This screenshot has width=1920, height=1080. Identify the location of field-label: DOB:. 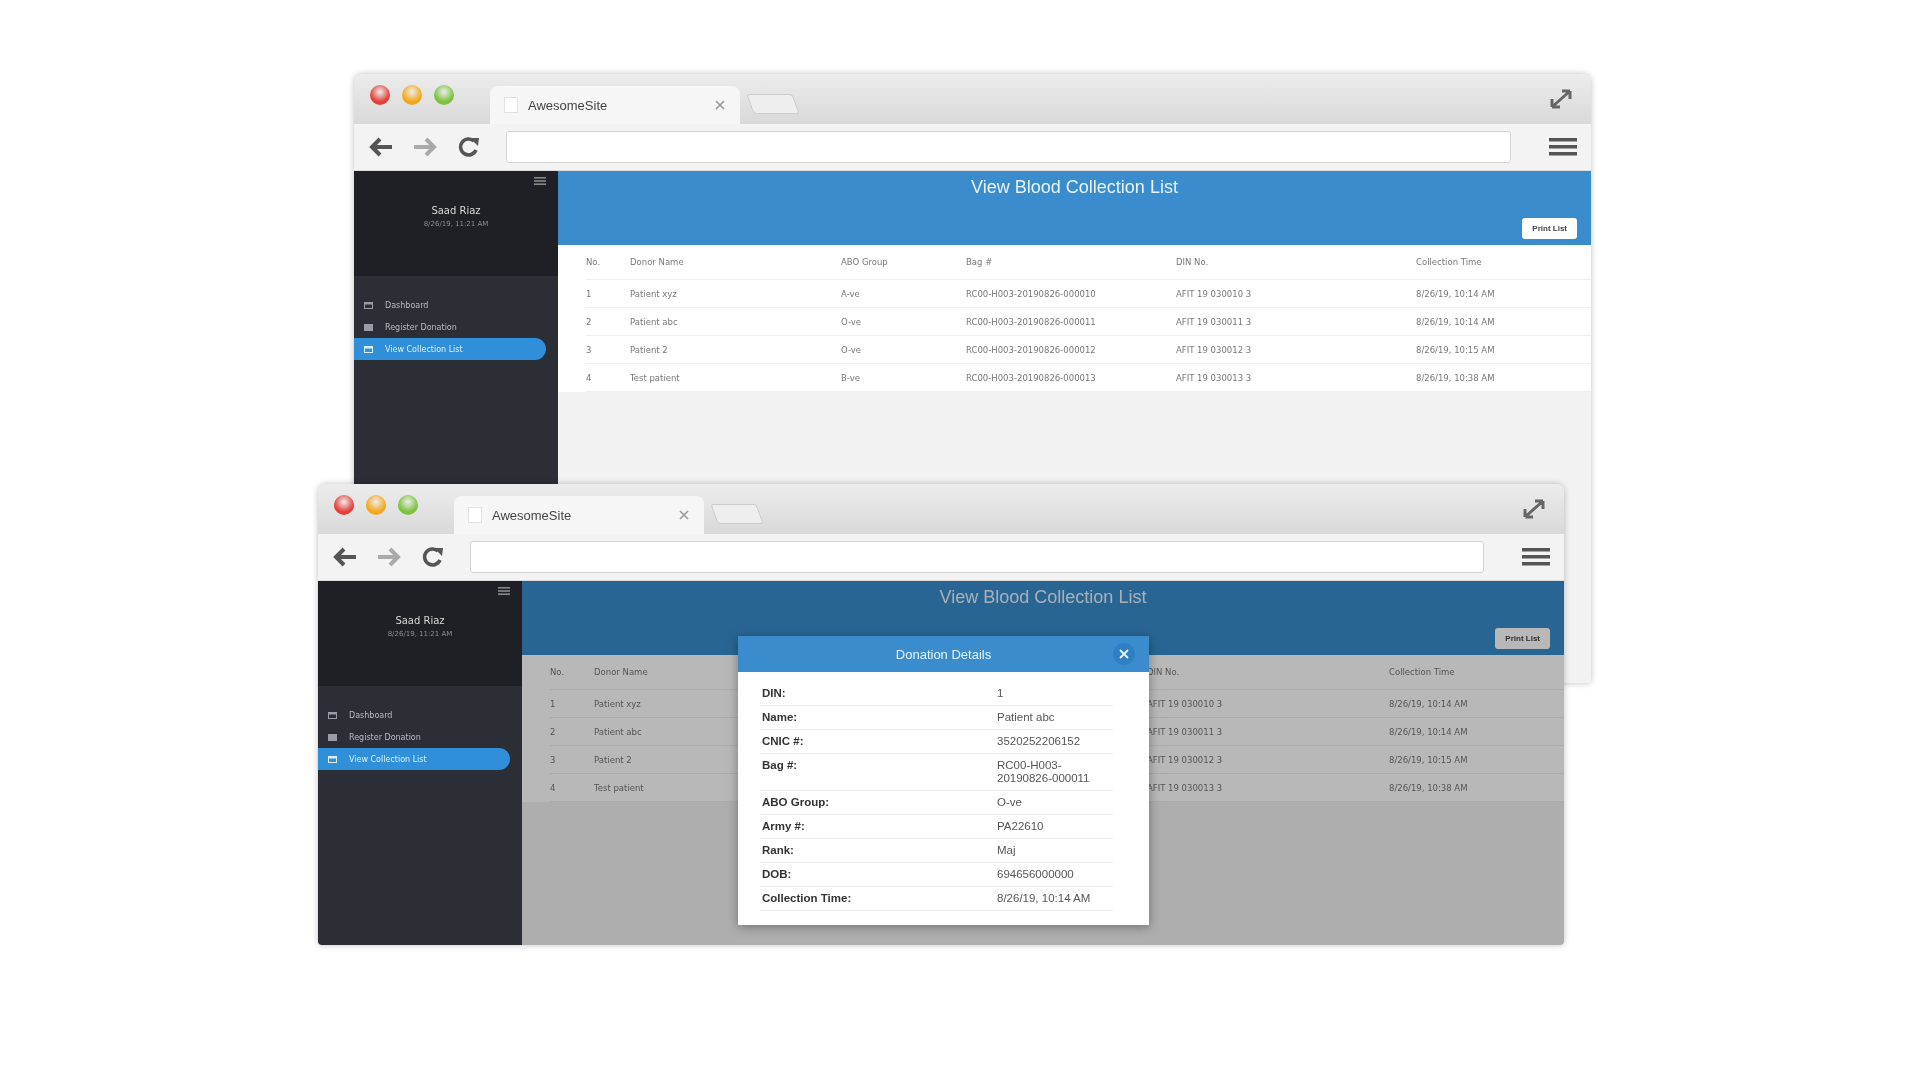
(877, 875).